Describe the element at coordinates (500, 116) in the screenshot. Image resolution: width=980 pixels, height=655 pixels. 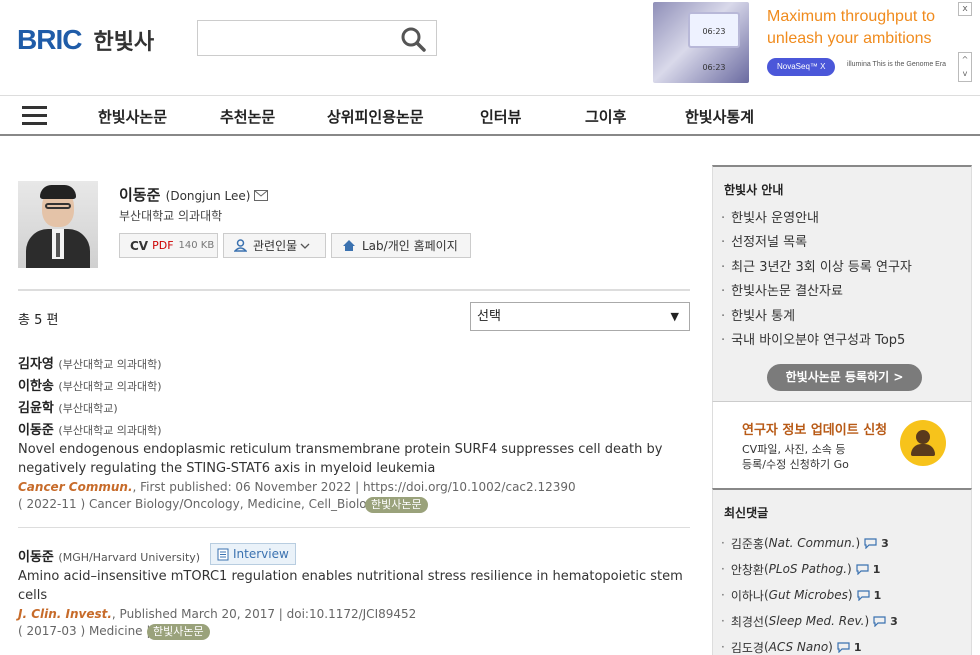
I see `nav-item-interview: 인터뷰` at that location.